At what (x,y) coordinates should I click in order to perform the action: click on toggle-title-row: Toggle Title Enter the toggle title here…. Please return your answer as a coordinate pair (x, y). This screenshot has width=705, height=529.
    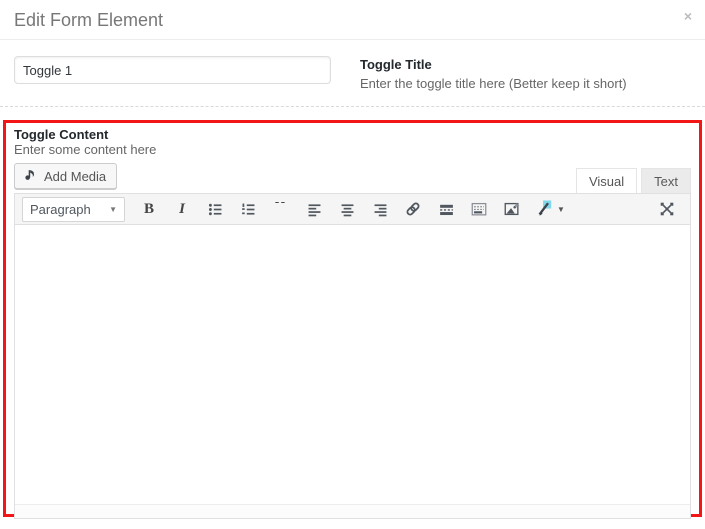
    Looking at the image, I should click on (352, 65).